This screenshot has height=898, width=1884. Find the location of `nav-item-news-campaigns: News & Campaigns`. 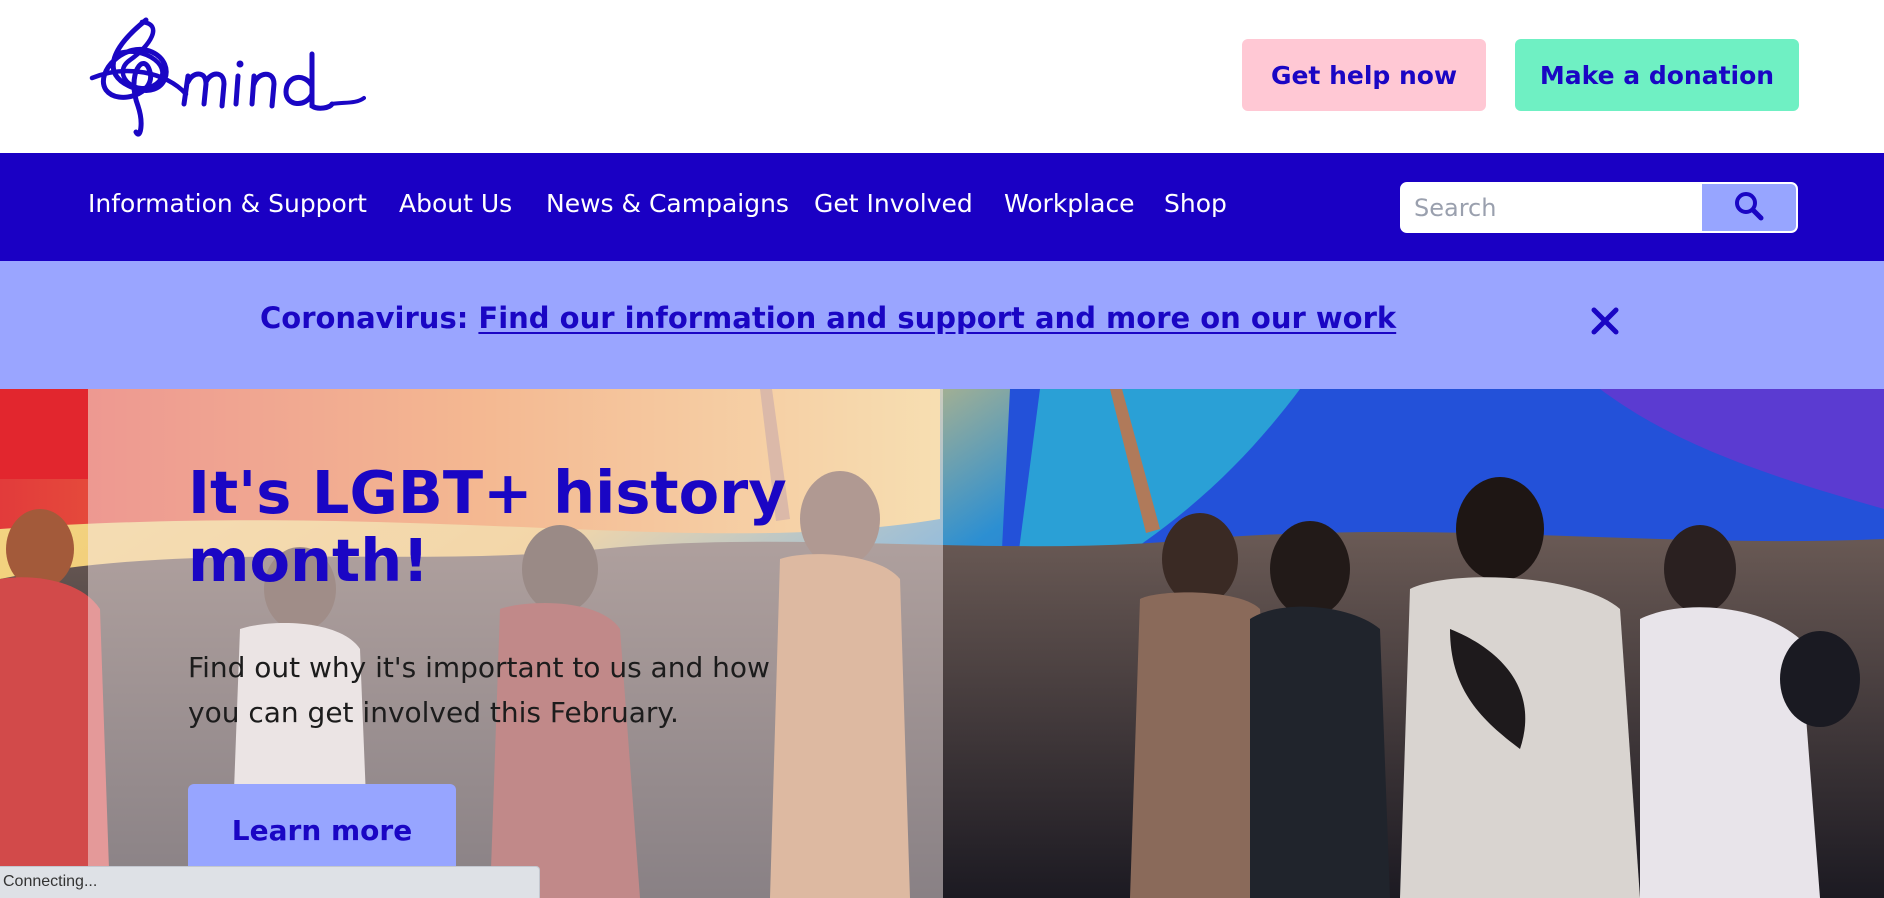

nav-item-news-campaigns: News & Campaigns is located at coordinates (667, 203).